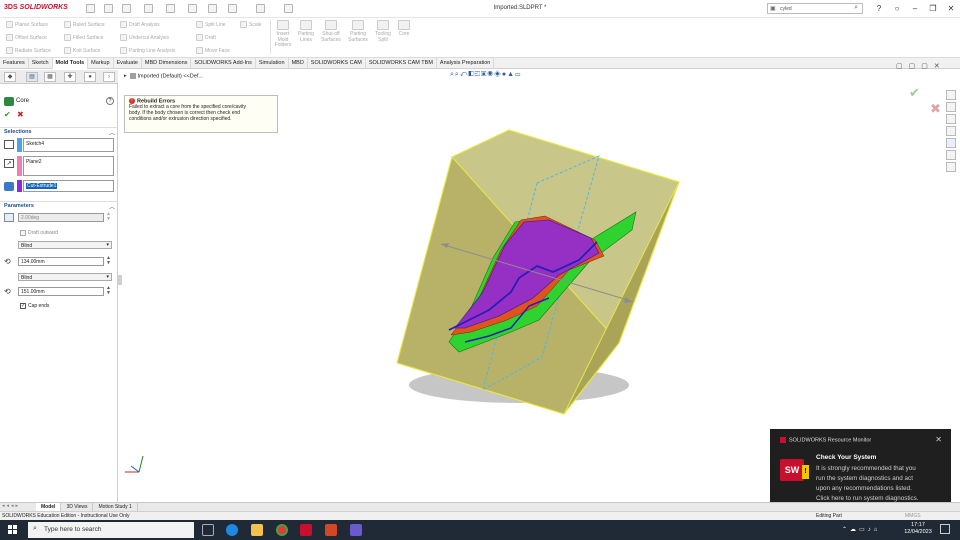  I want to click on selections-header: Selections, so click(18, 132).